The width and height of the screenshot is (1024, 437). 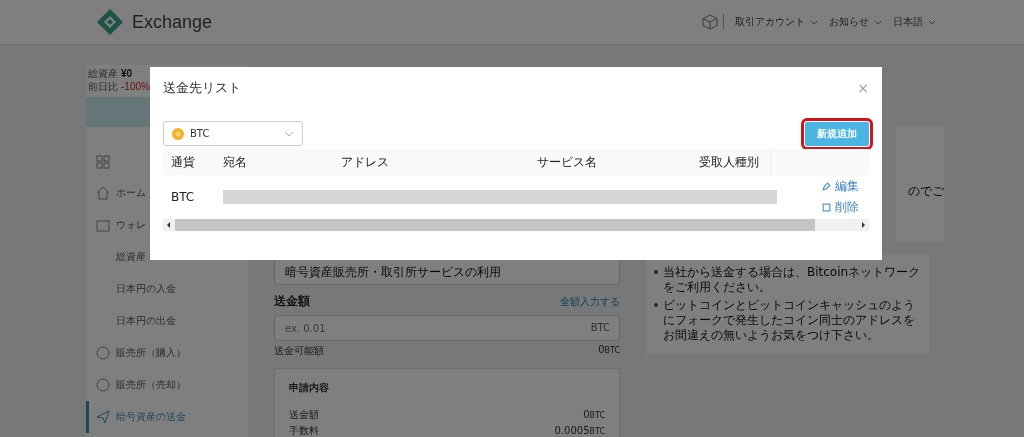 What do you see at coordinates (183, 162) in the screenshot?
I see `column-header: 通貨` at bounding box center [183, 162].